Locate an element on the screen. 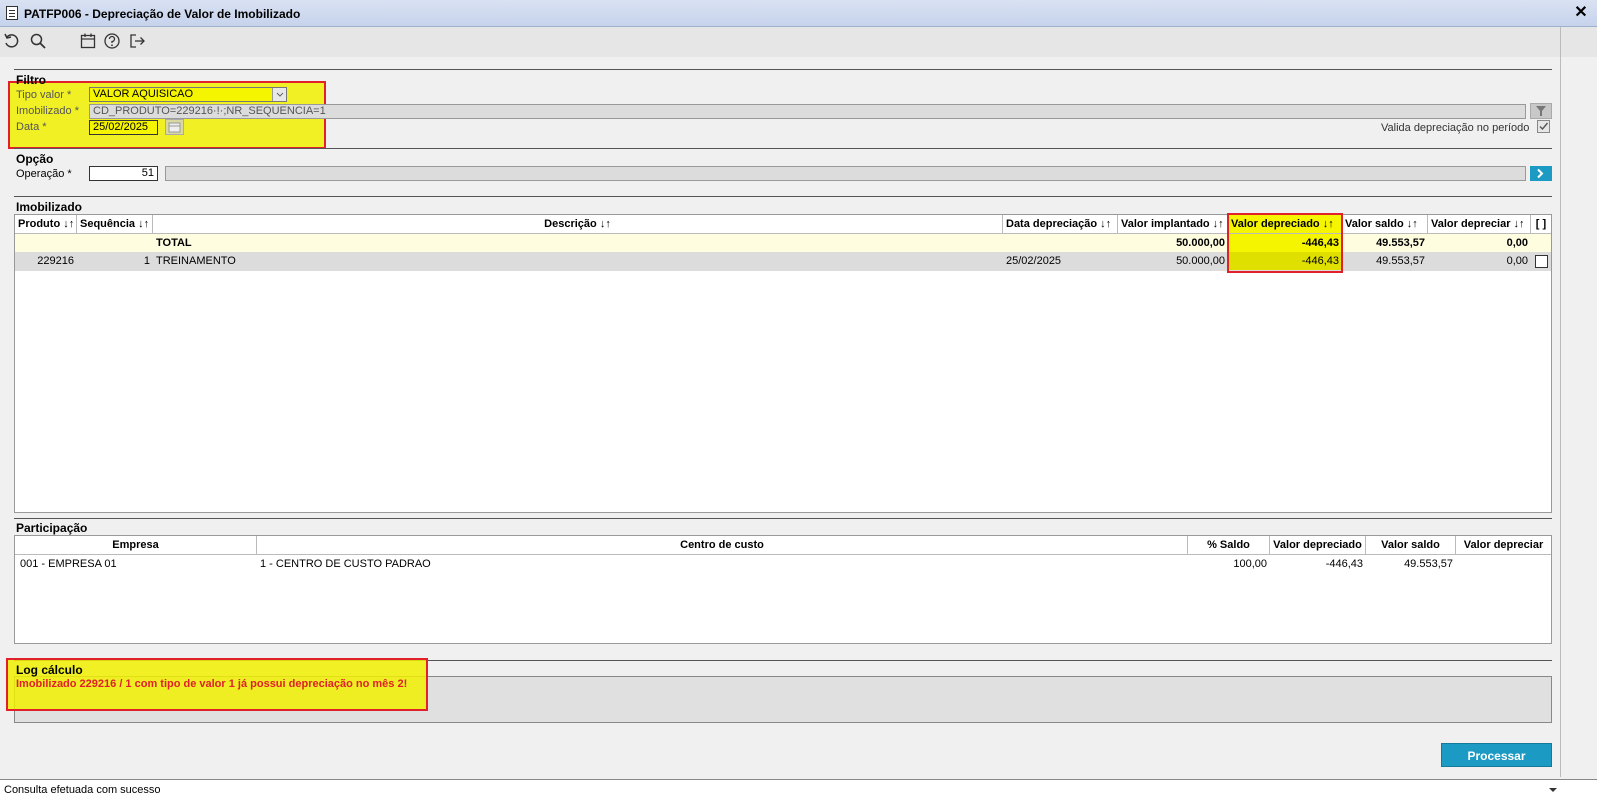  processar-button: Processar is located at coordinates (1496, 755).